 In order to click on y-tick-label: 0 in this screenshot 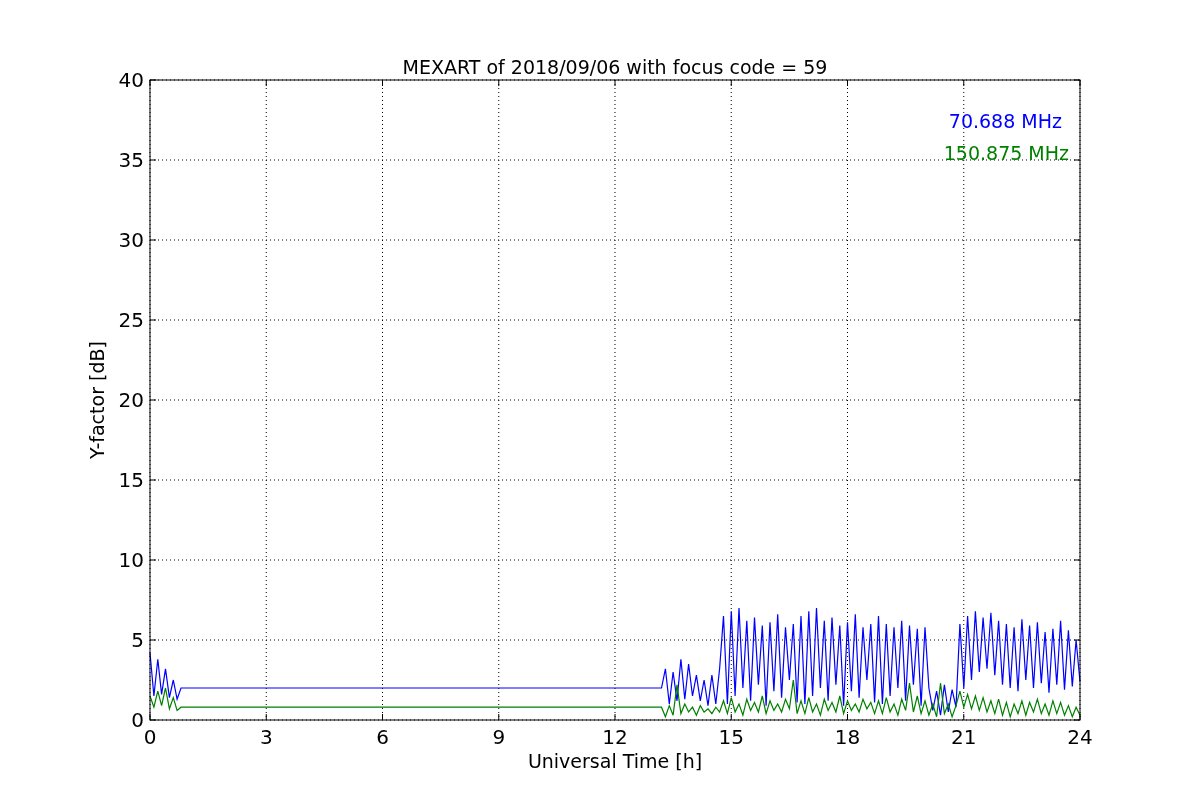, I will do `click(137, 720)`.